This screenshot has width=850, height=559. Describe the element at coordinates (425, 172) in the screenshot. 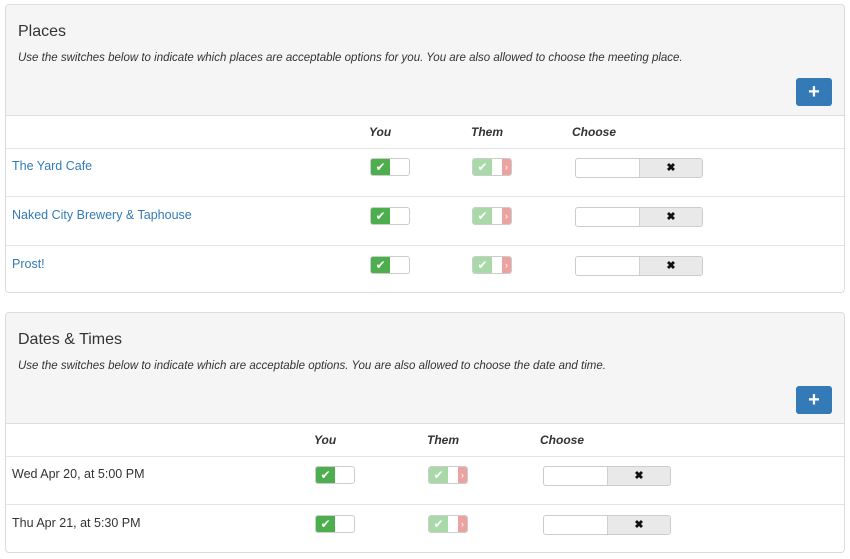

I see `place-row: The Yard Cafe ✔ ✔ › ✖` at that location.